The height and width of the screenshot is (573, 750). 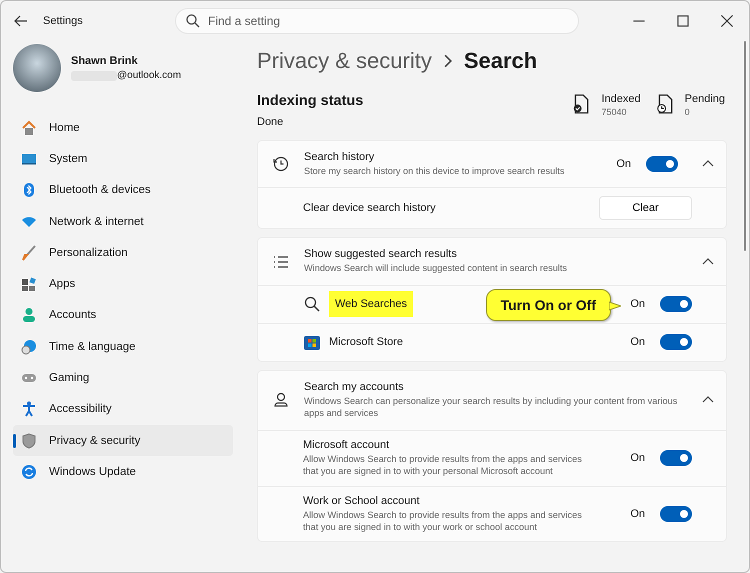 I want to click on setting-title: Search history, so click(x=340, y=157).